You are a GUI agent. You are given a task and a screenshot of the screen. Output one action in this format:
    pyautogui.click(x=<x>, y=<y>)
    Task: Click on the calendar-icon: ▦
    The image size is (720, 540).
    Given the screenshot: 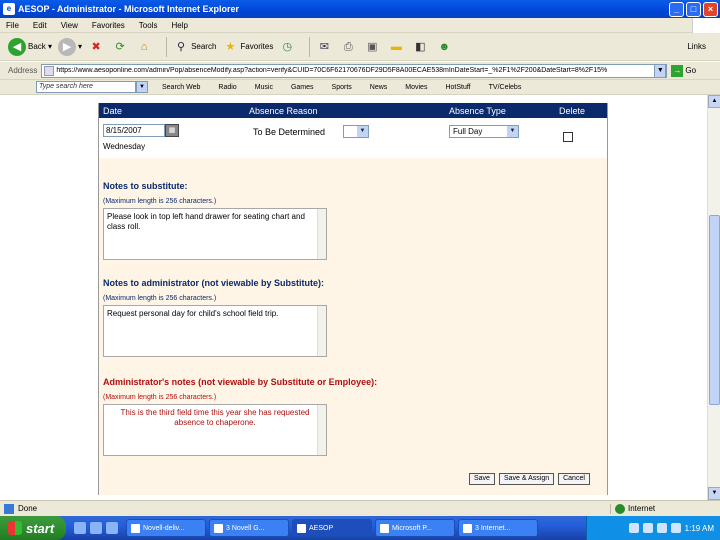 What is the action you would take?
    pyautogui.click(x=172, y=130)
    